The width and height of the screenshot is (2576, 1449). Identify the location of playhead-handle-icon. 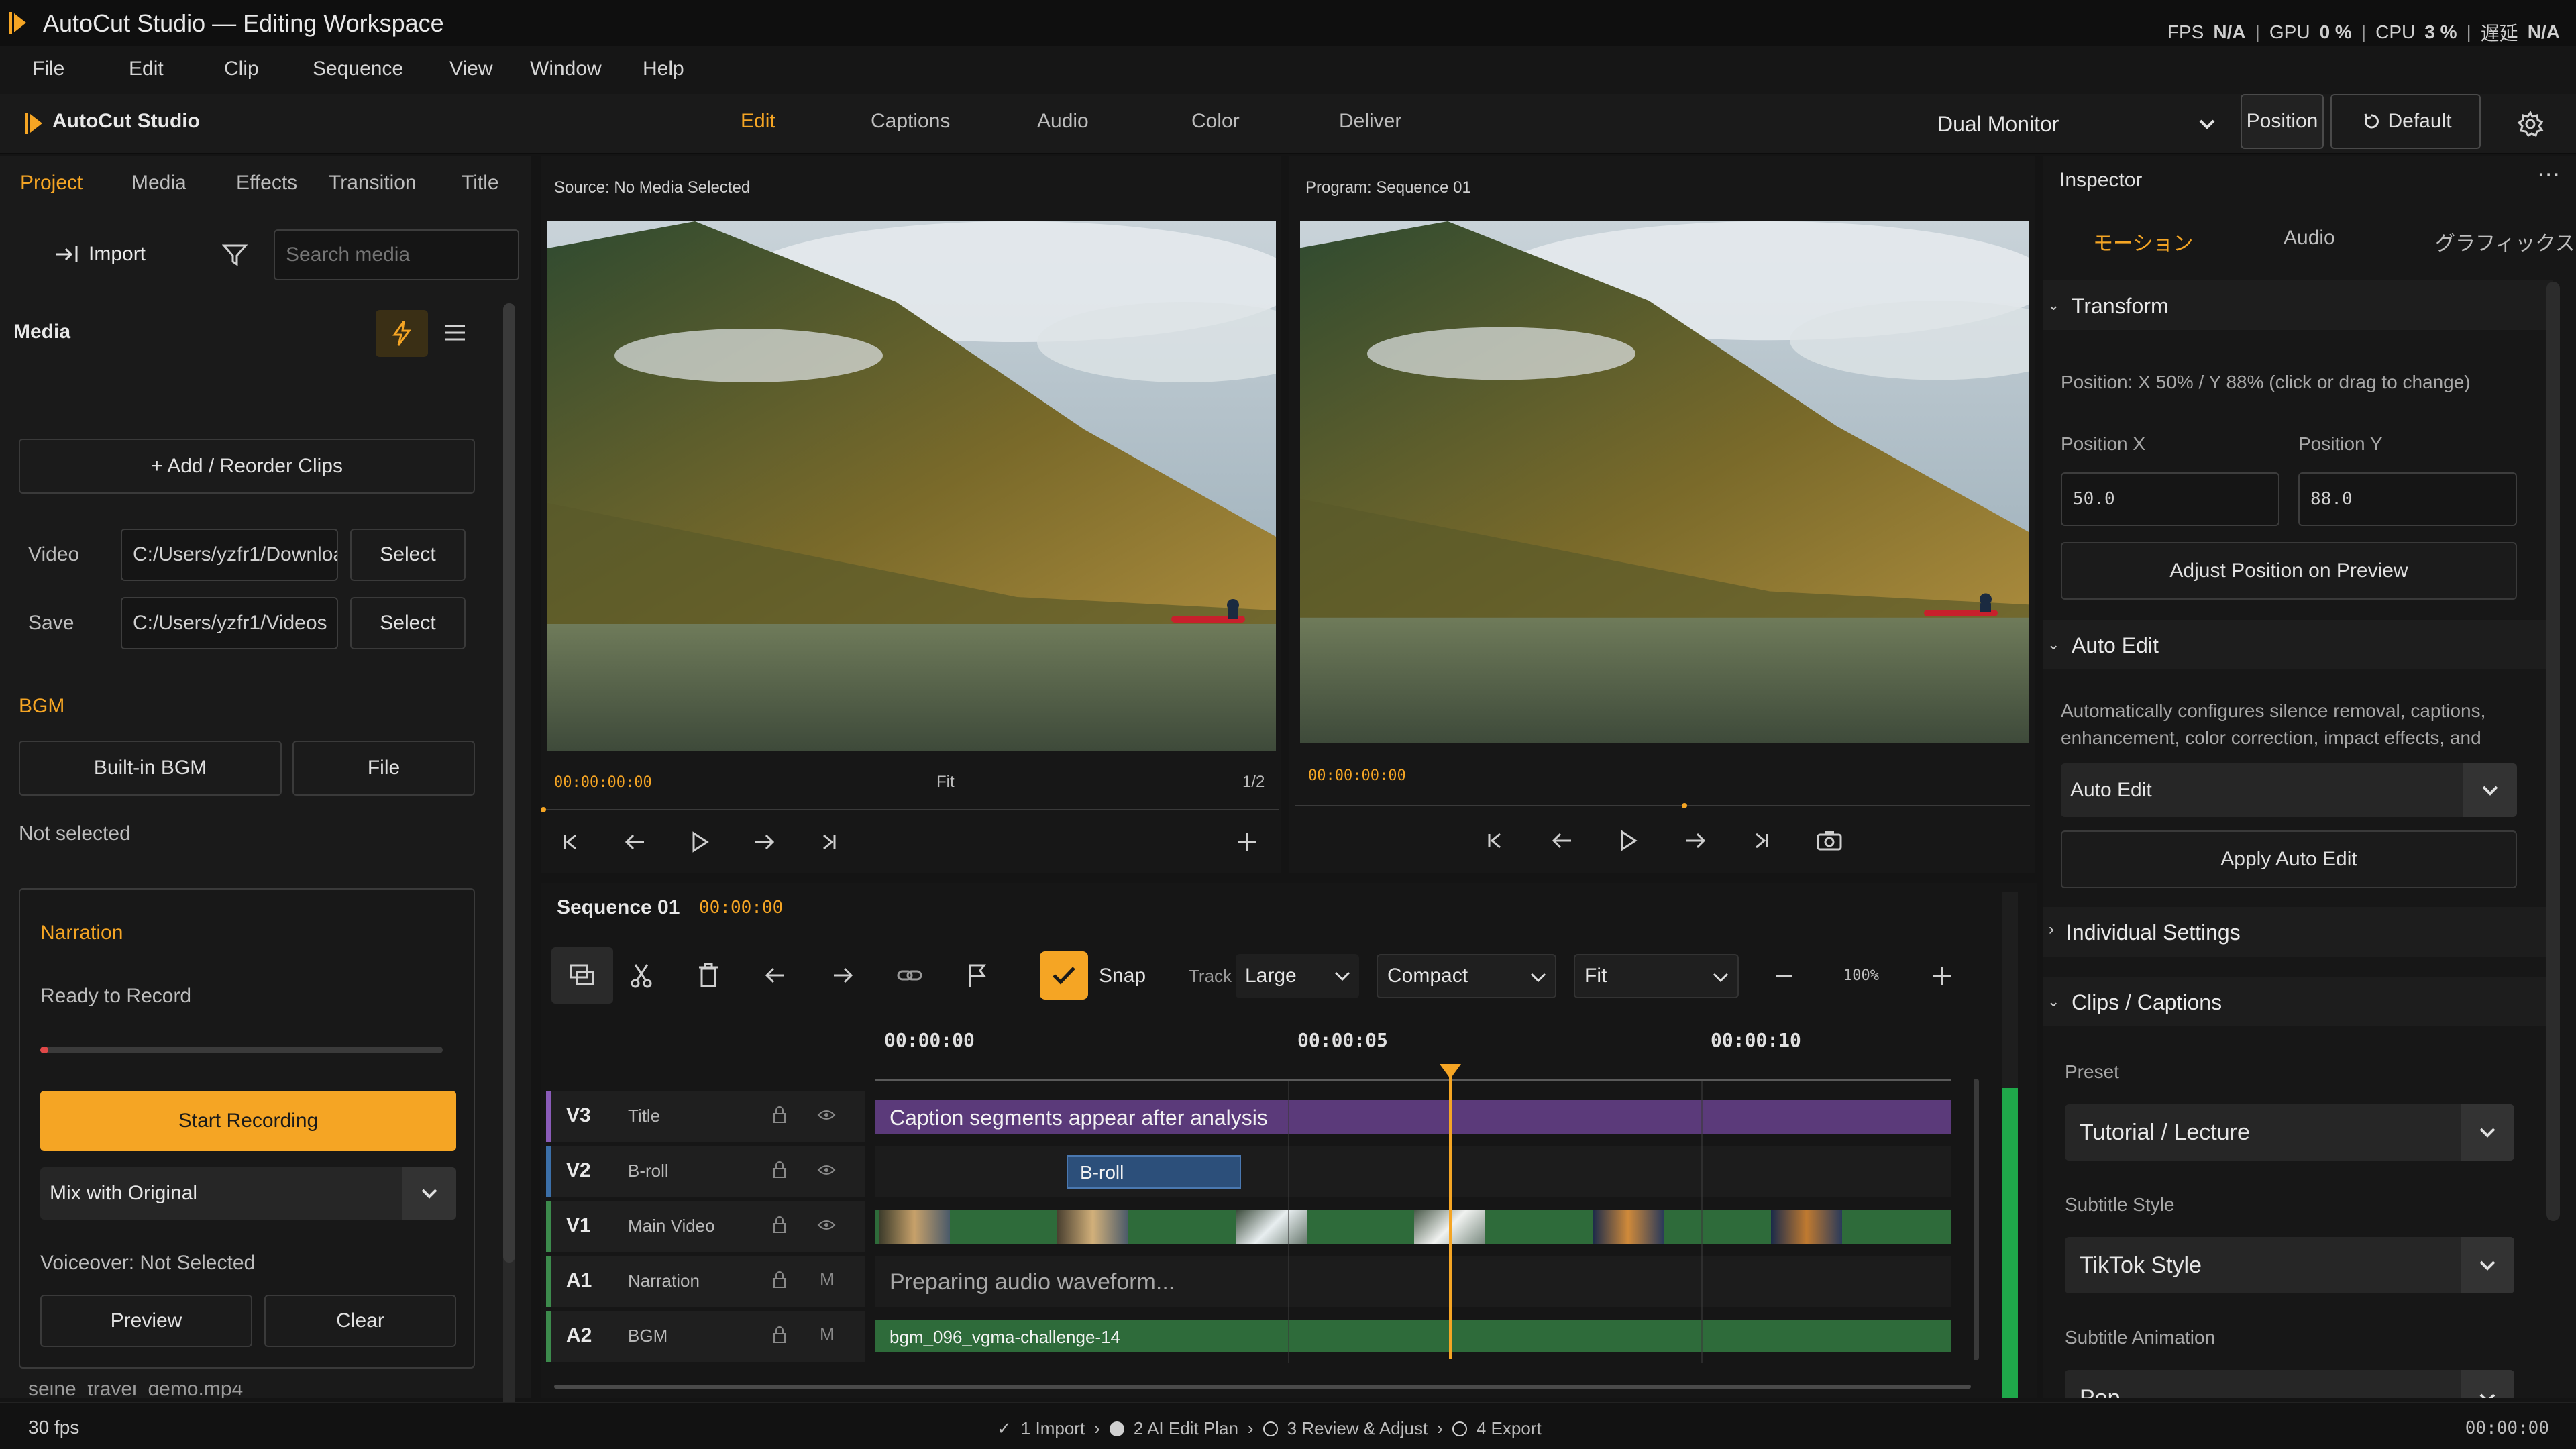
(1451, 1071).